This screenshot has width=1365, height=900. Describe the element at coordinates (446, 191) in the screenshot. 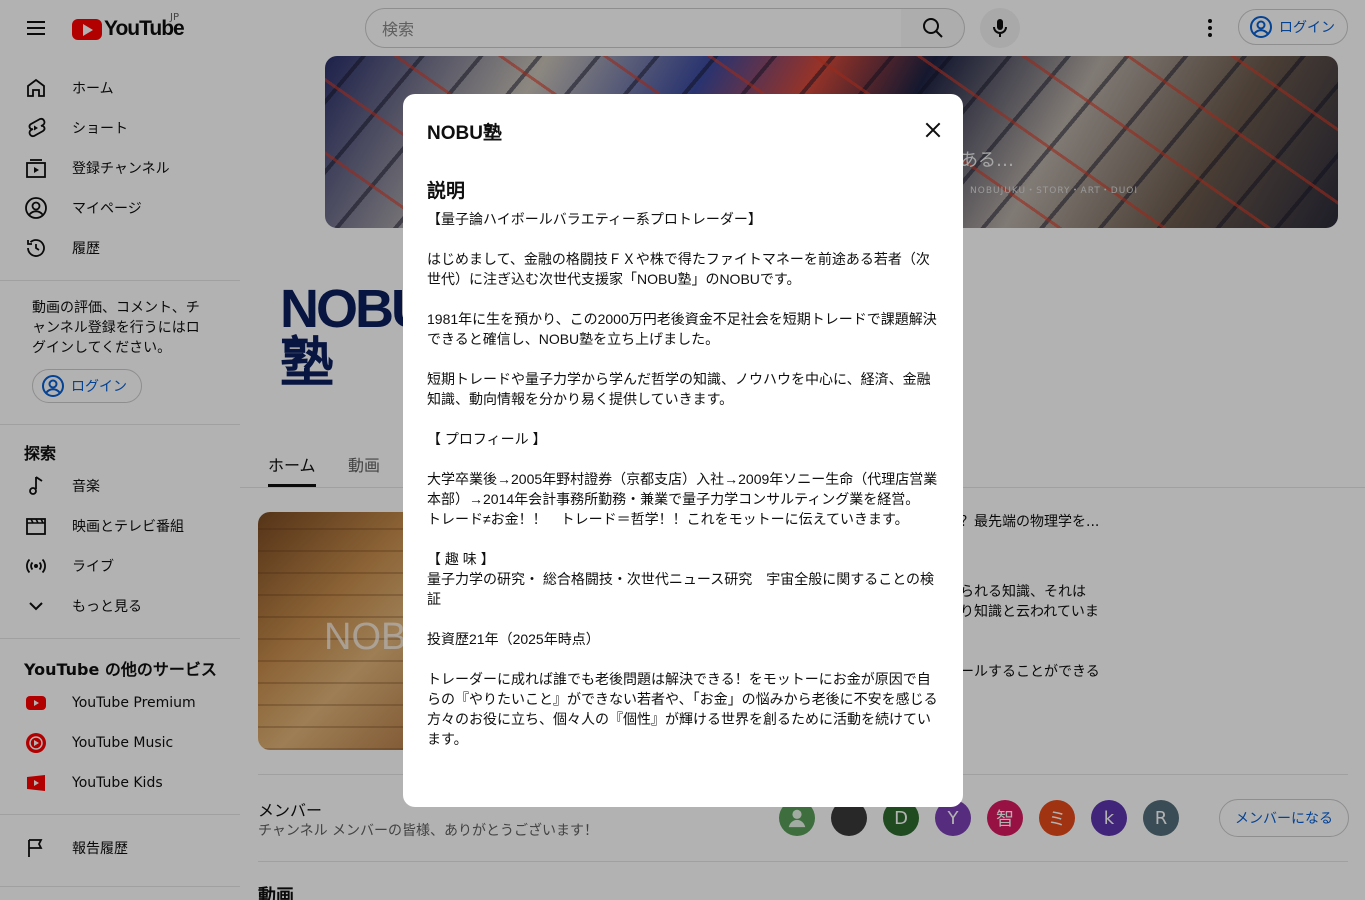

I see `description-heading: 説明` at that location.